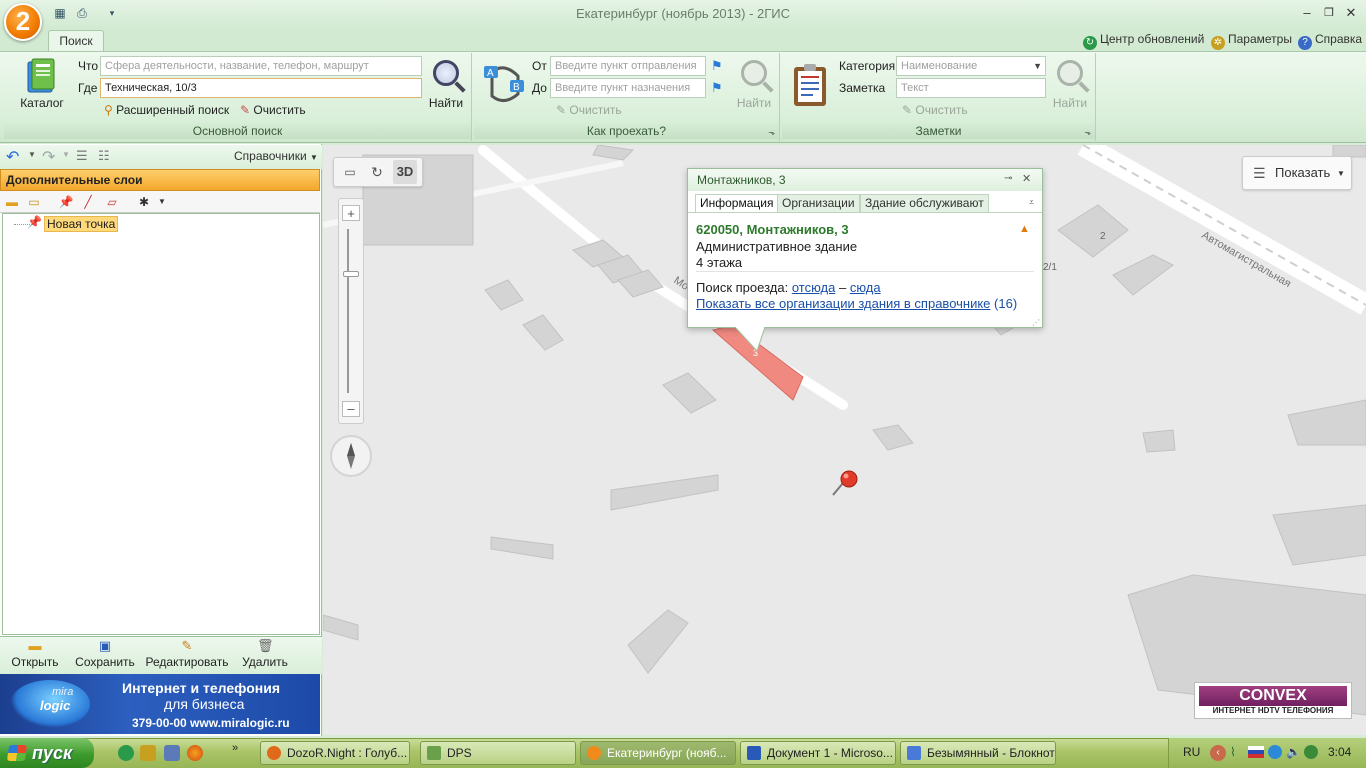 This screenshot has height=768, width=1366. What do you see at coordinates (971, 66) in the screenshot?
I see `category-select: Наименование ▼` at bounding box center [971, 66].